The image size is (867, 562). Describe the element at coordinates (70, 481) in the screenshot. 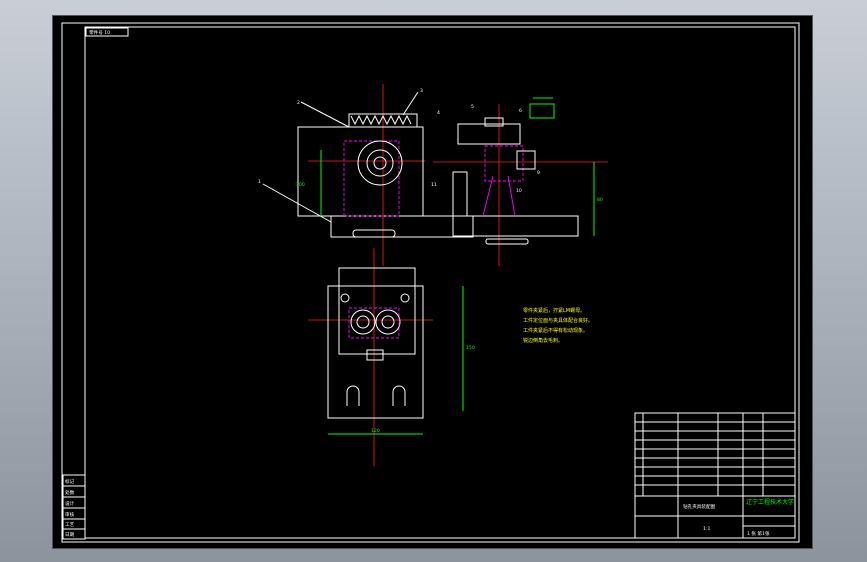

I see `side-label-1: 标记` at that location.